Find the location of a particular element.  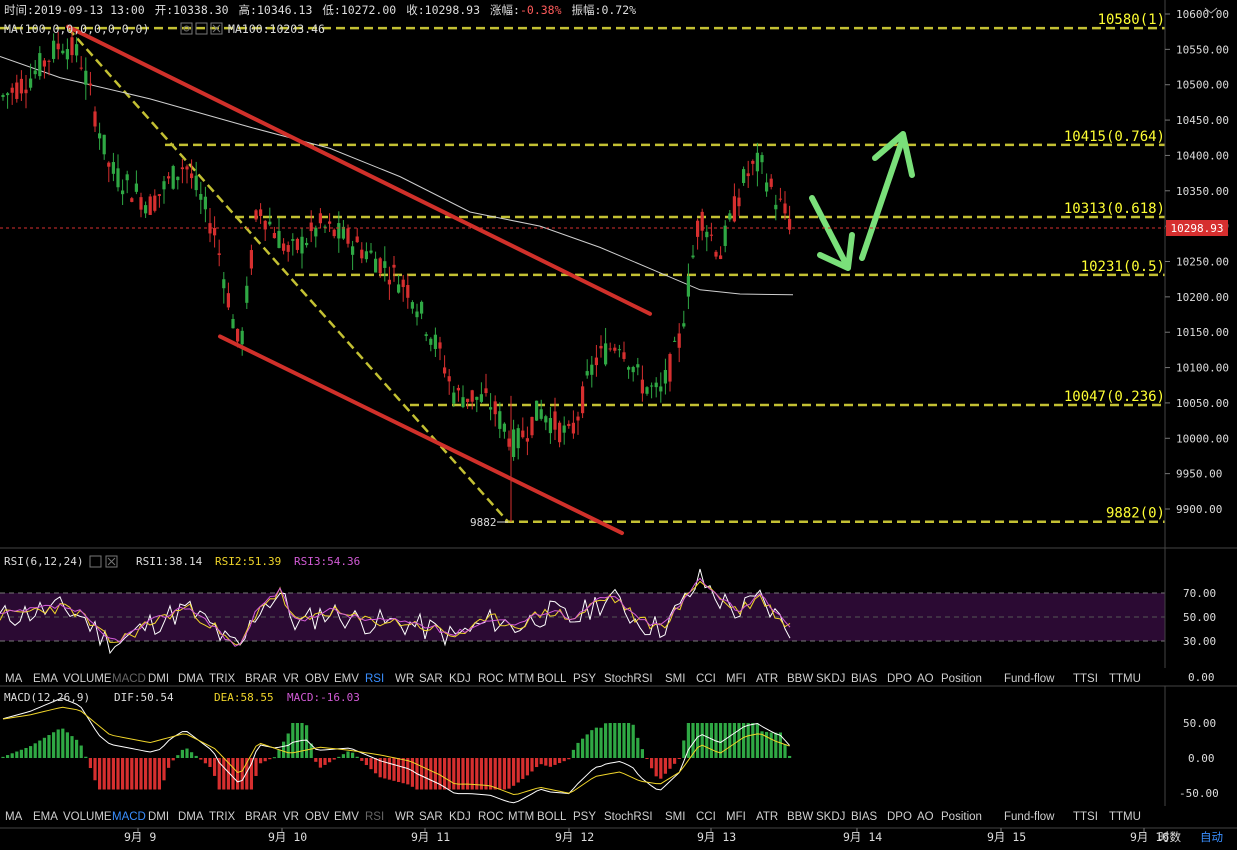

fib-level-label: 10415(0.764) is located at coordinates (1114, 137).